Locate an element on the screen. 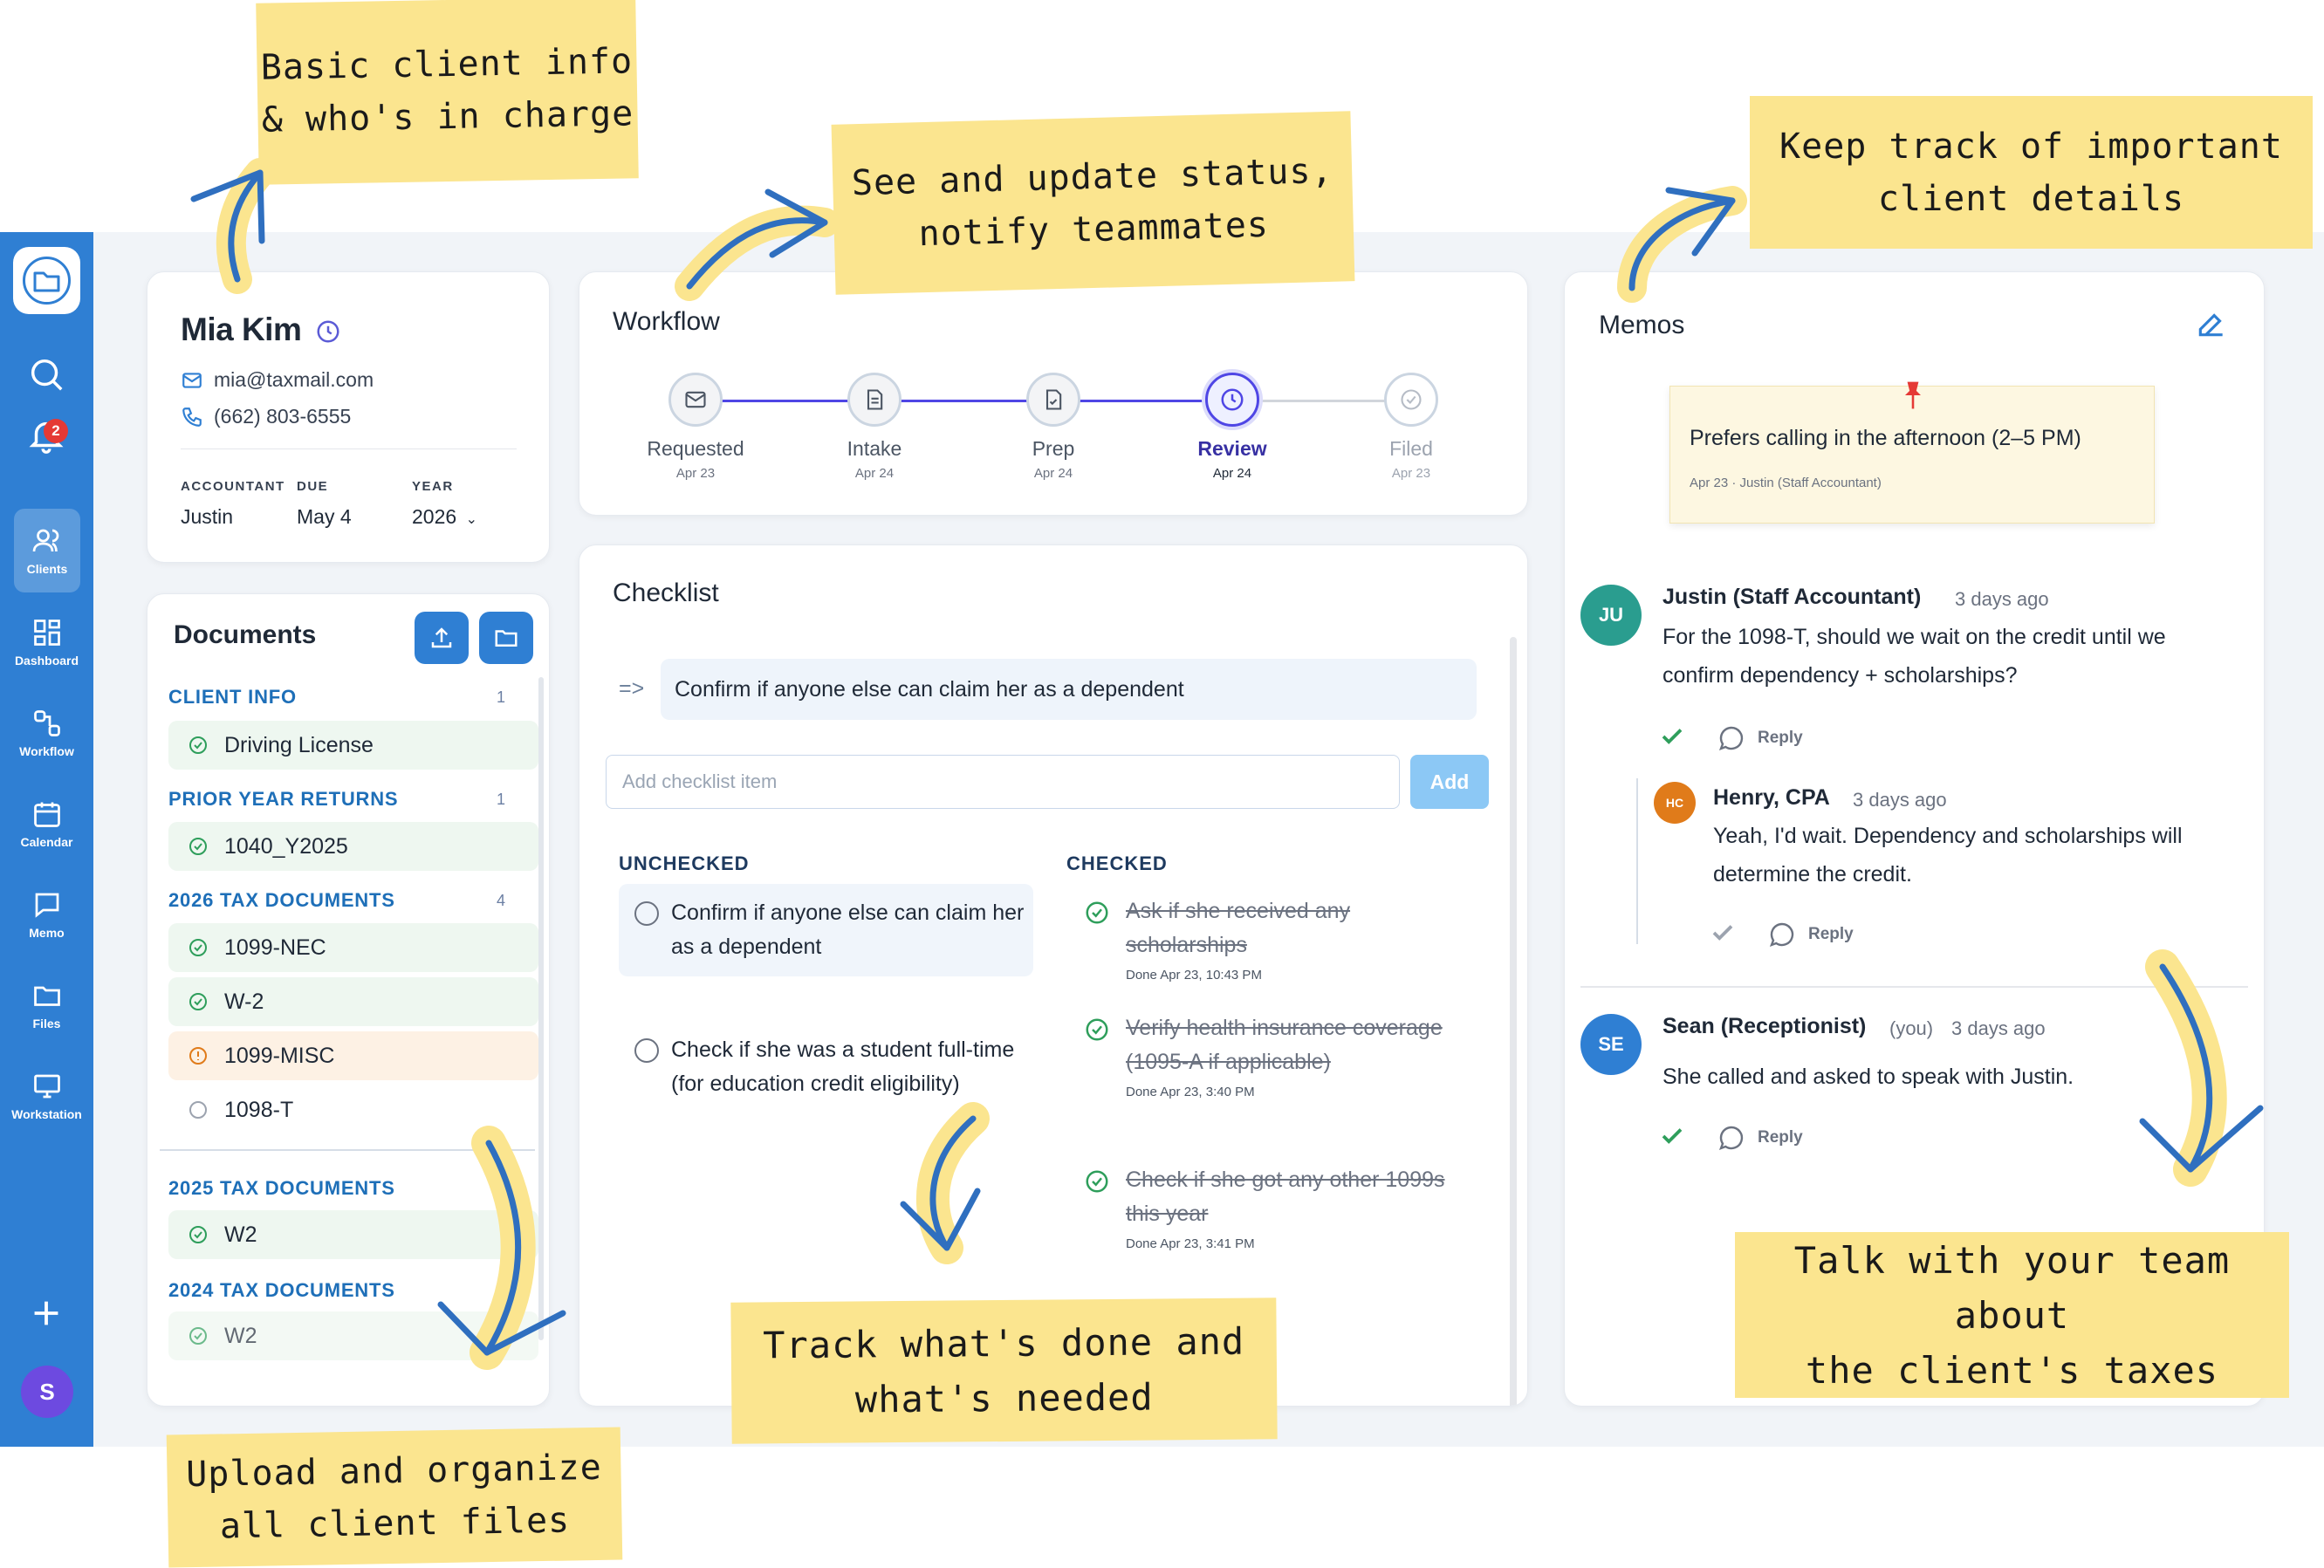 The height and width of the screenshot is (1568, 2324). workflow-step-prep: Prep Apr 24 is located at coordinates (1053, 427).